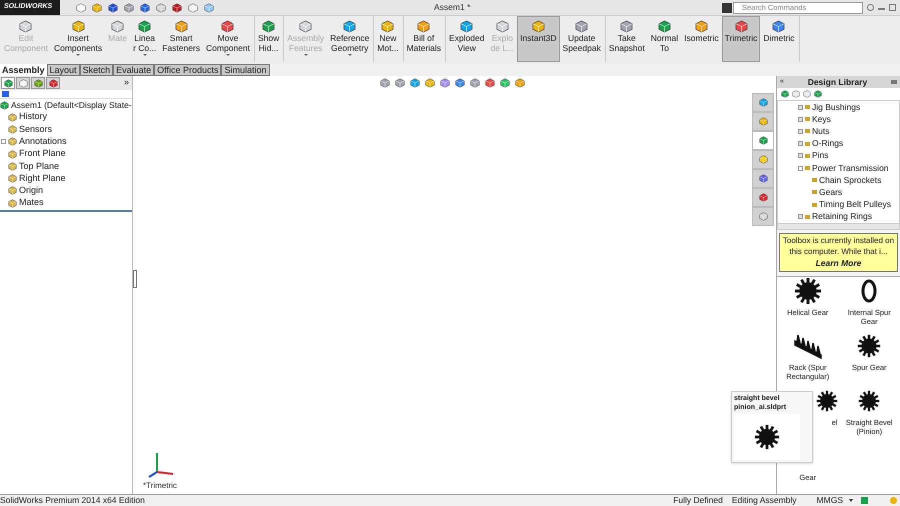 This screenshot has width=900, height=506. Describe the element at coordinates (665, 39) in the screenshot. I see `ribbon-button: Normal To` at that location.